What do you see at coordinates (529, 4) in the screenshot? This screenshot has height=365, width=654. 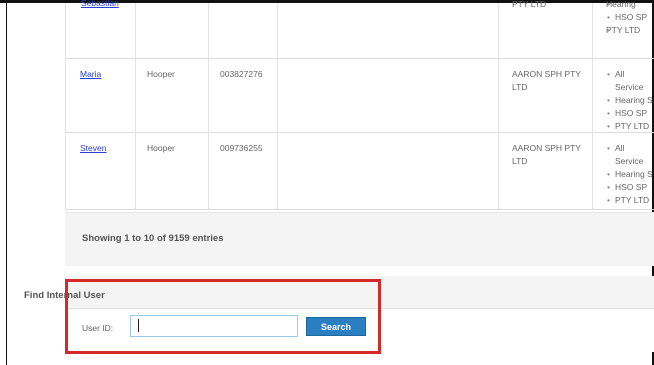 I see `company-cell: PTY LTD` at bounding box center [529, 4].